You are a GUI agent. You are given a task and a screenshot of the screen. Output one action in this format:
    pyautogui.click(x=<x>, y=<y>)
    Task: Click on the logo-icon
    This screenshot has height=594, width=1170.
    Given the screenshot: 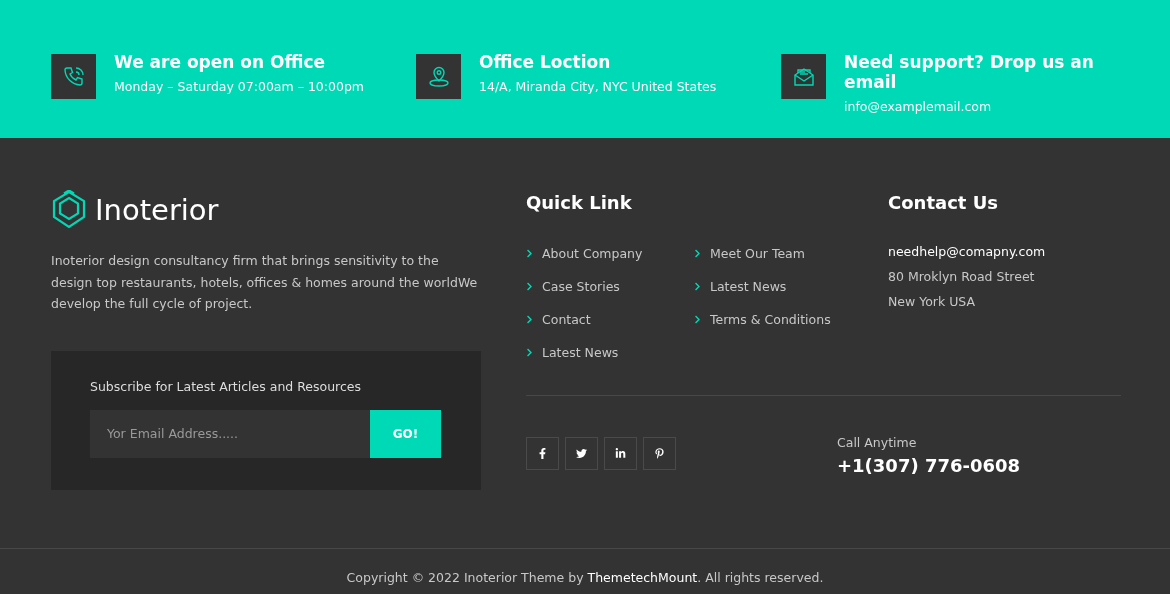 What is the action you would take?
    pyautogui.click(x=69, y=210)
    